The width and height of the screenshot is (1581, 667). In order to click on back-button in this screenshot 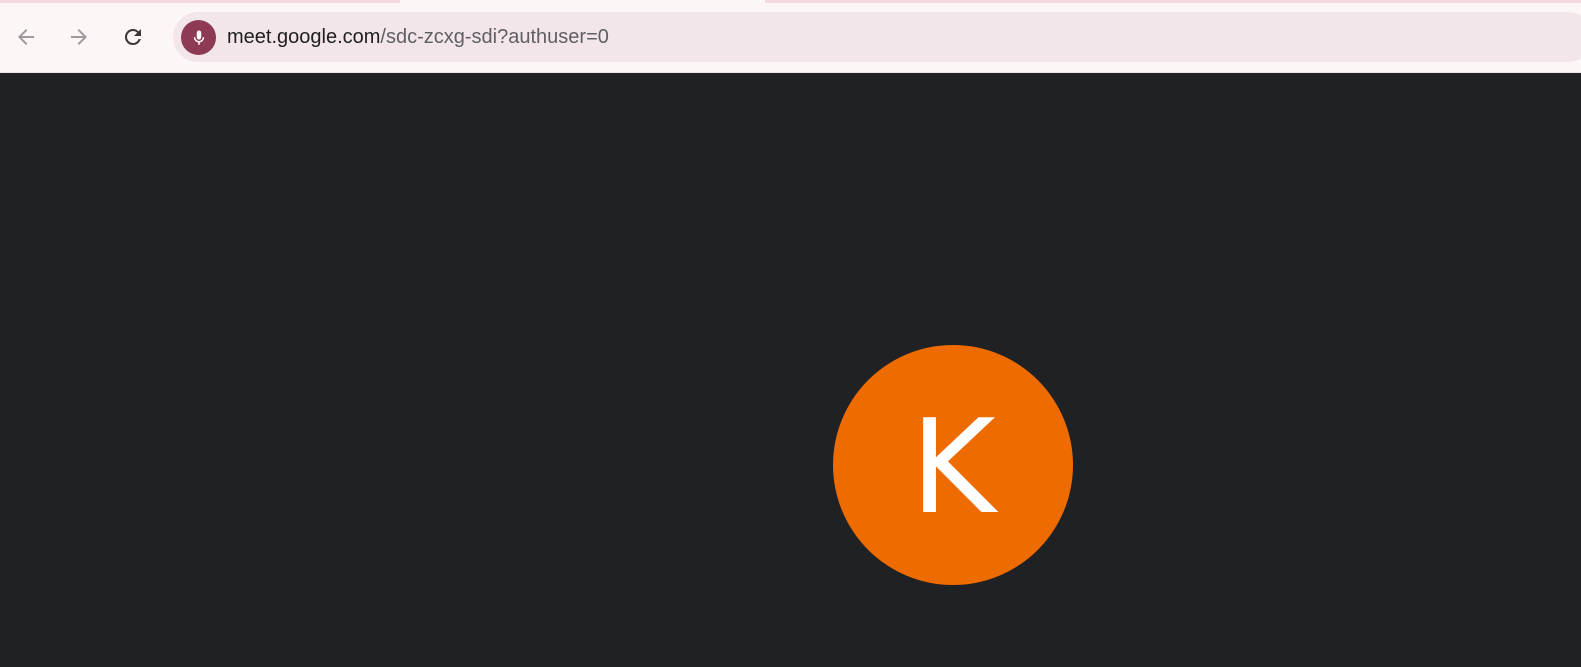, I will do `click(26, 37)`.